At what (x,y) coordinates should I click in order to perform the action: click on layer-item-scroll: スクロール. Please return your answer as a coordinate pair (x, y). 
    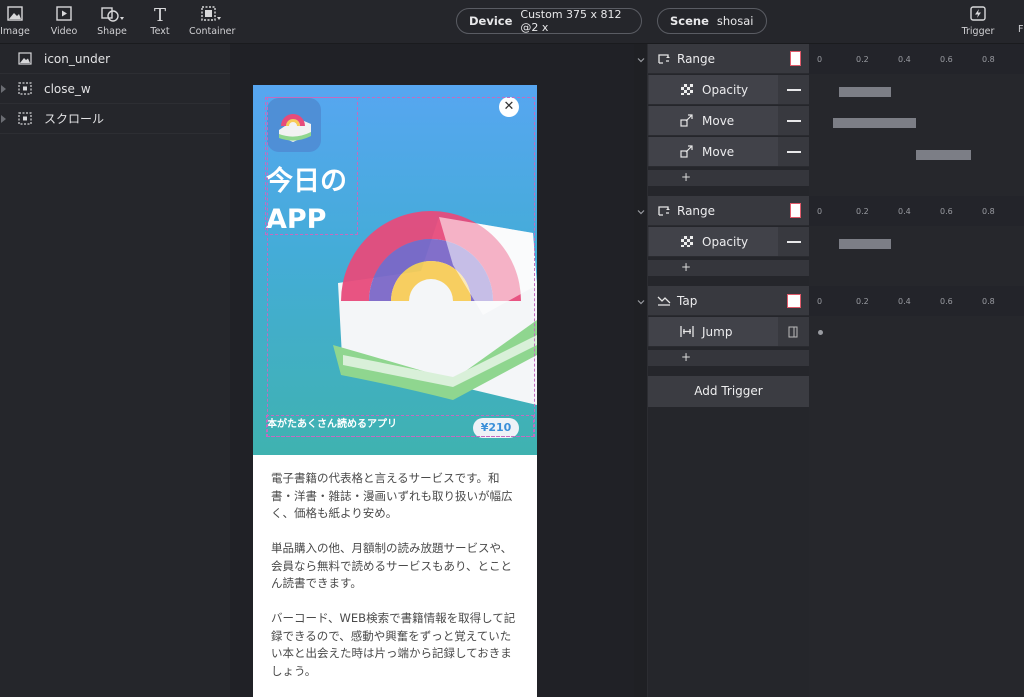
    Looking at the image, I should click on (115, 119).